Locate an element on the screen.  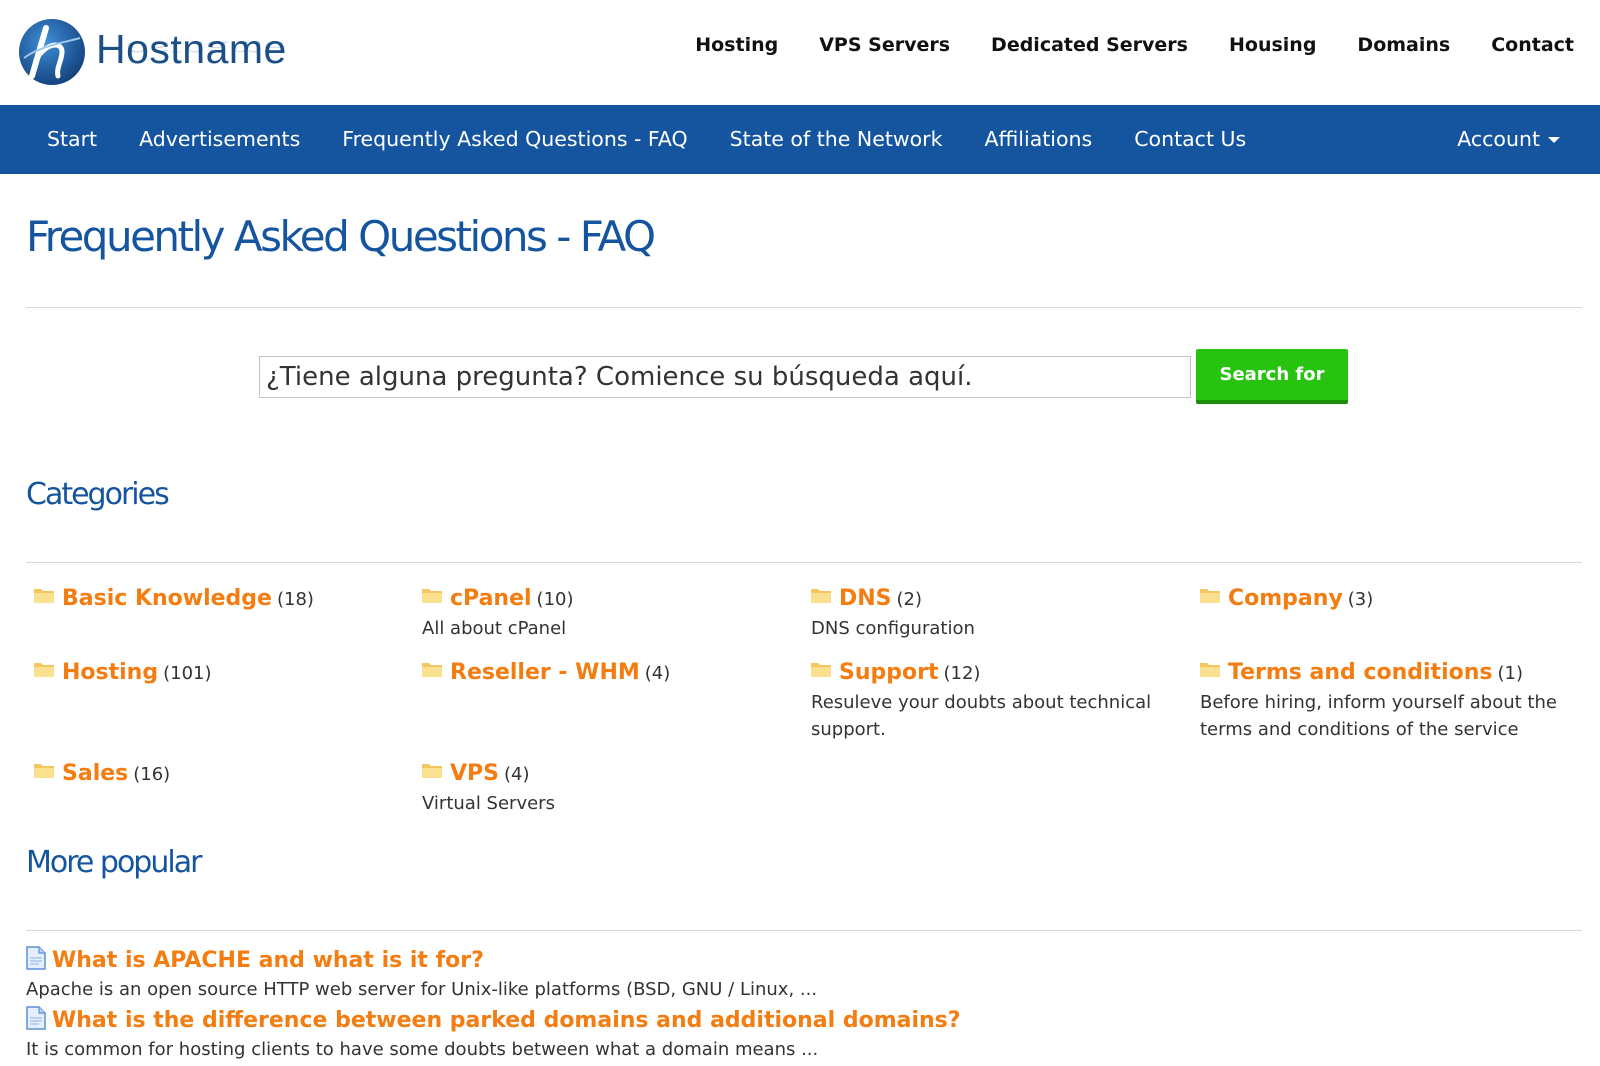
category-description: DNS configuration is located at coordinates (893, 628).